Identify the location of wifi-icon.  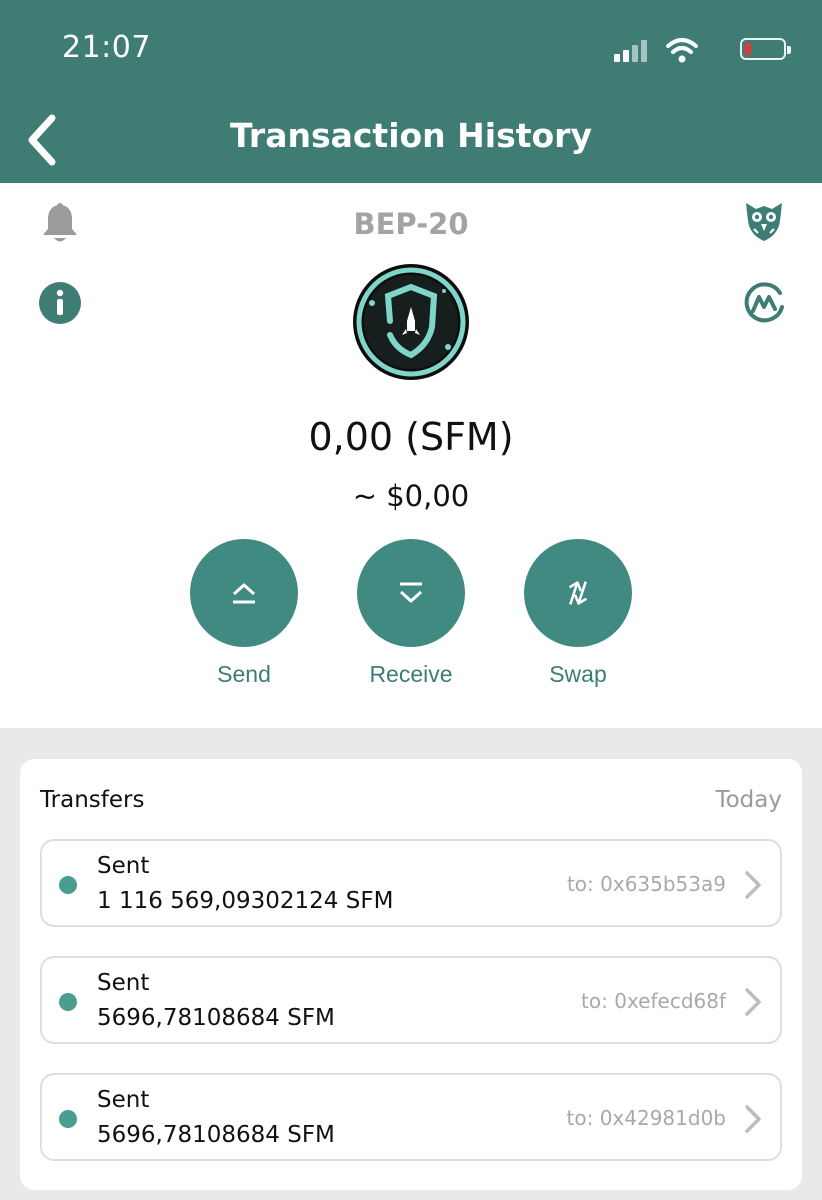
(682, 50).